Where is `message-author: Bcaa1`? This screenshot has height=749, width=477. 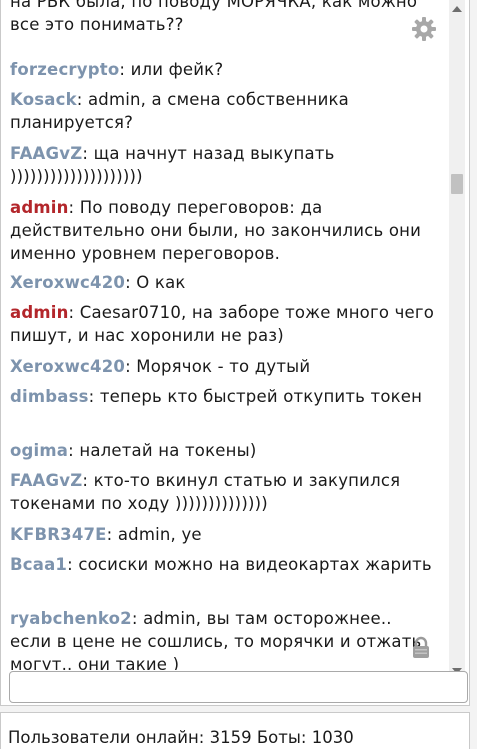 message-author: Bcaa1 is located at coordinates (38, 564).